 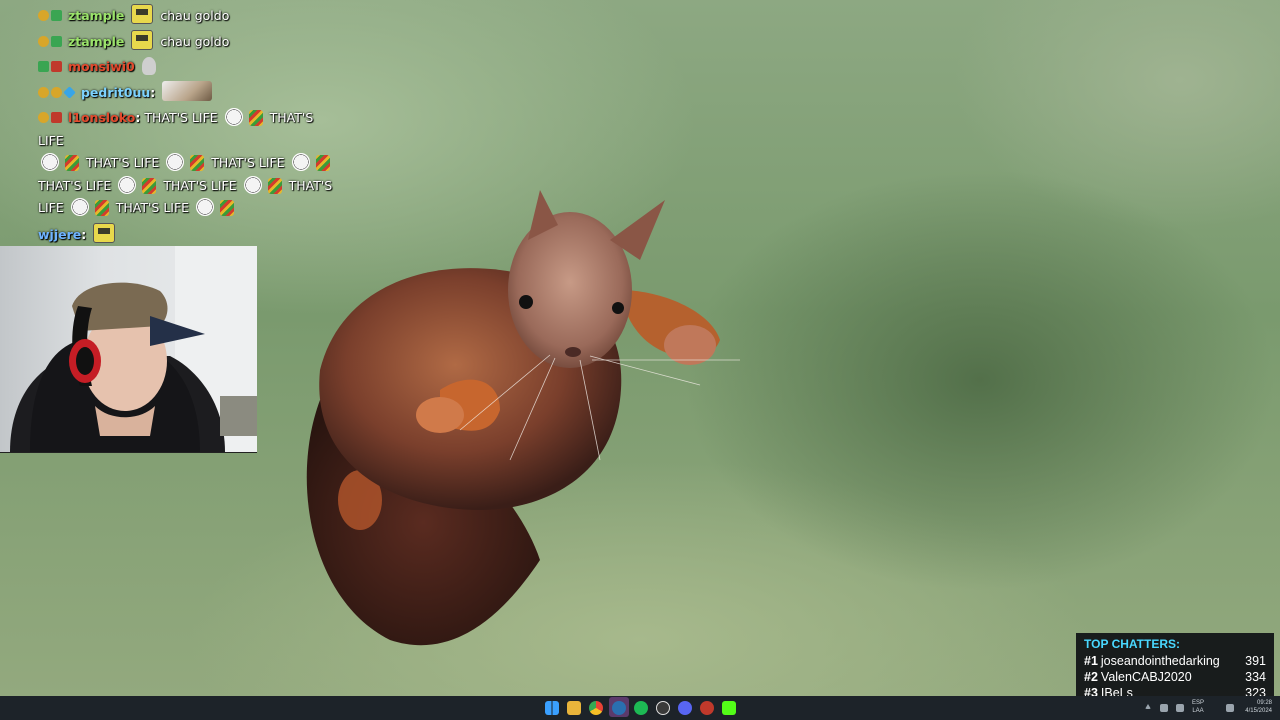 I want to click on clock-date: 4/15/2024, so click(x=1258, y=711).